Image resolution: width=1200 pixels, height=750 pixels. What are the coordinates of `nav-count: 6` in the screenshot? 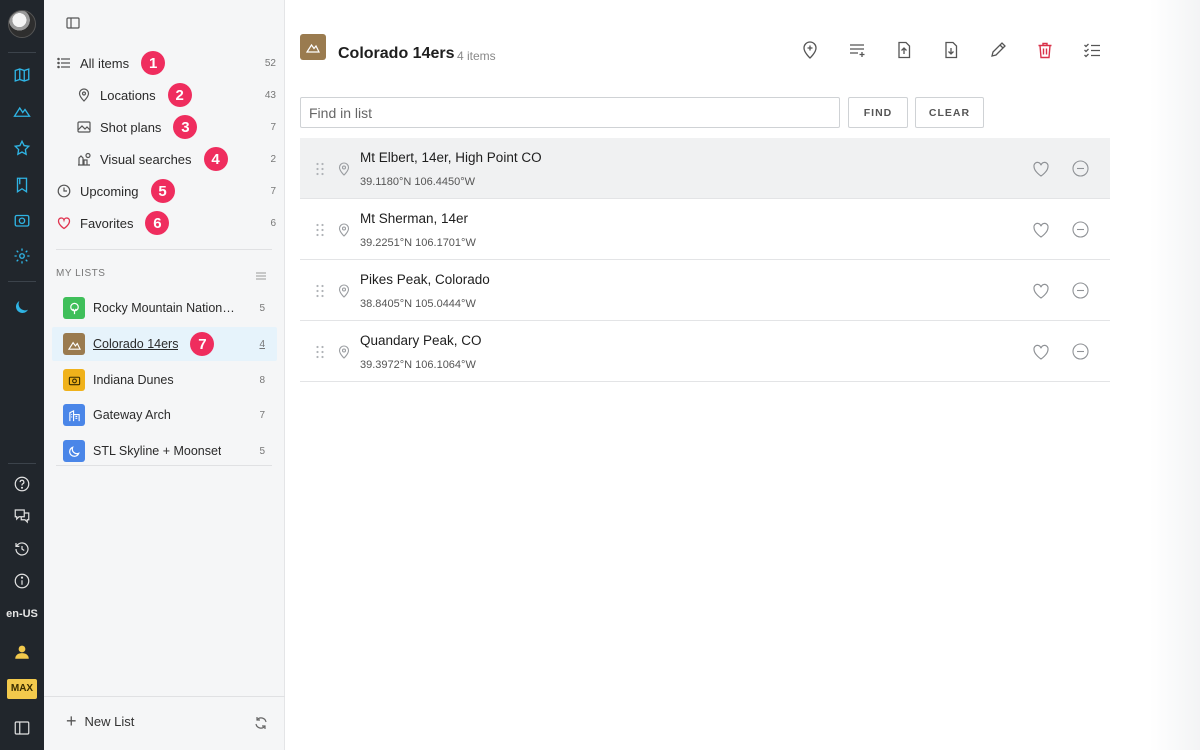 It's located at (273, 223).